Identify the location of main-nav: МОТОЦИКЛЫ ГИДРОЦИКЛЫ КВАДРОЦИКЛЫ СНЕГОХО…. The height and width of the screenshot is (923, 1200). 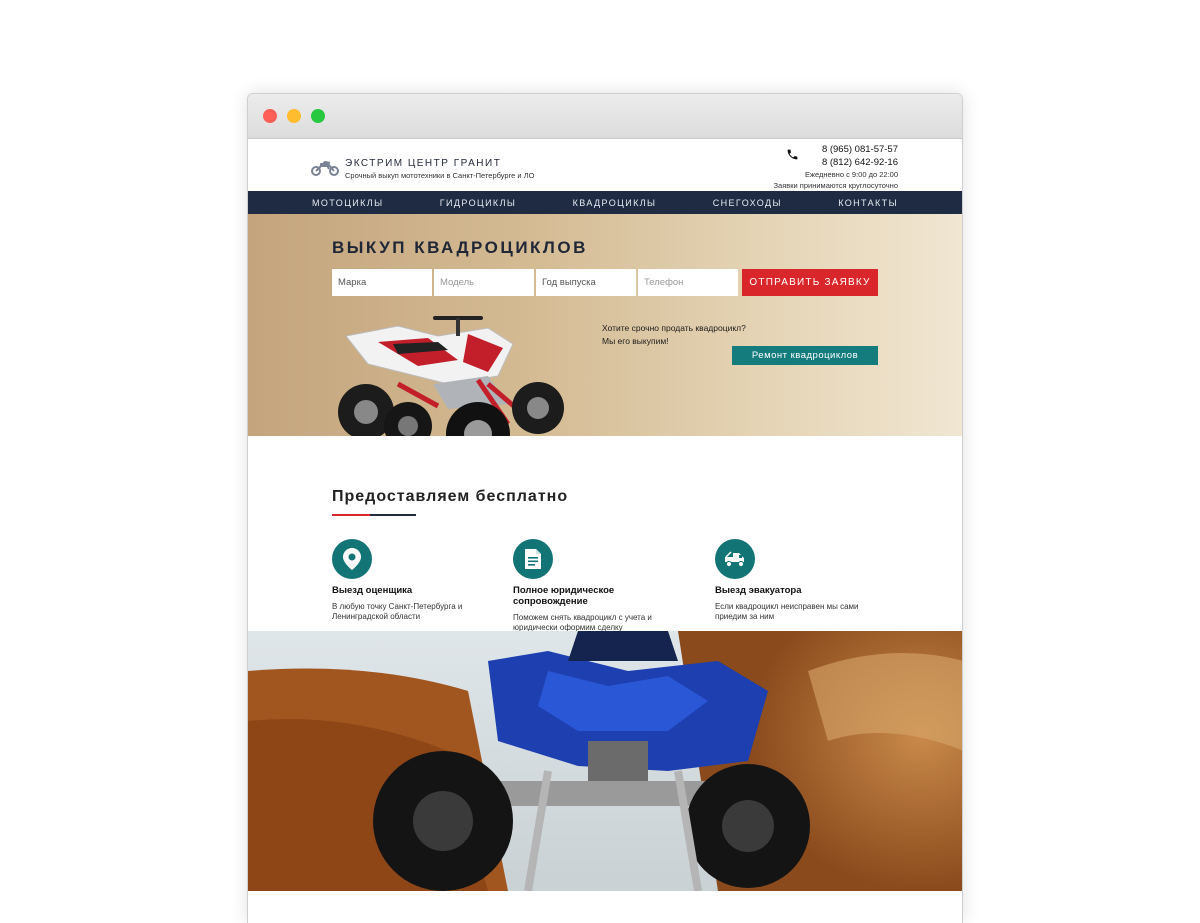
(605, 202).